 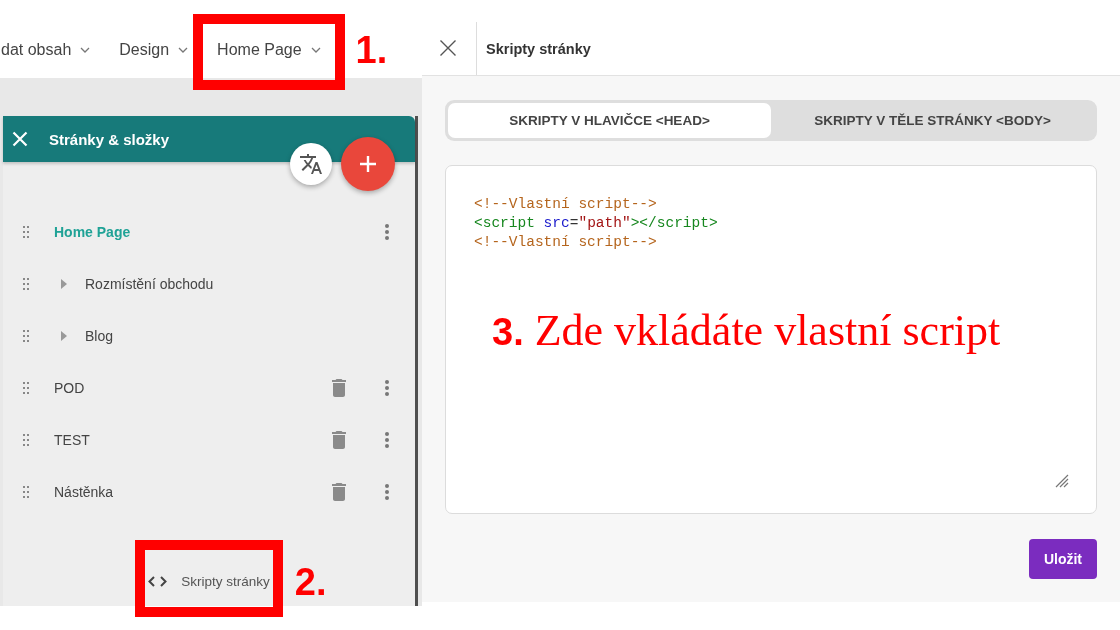 I want to click on translate-icon, so click(x=311, y=164).